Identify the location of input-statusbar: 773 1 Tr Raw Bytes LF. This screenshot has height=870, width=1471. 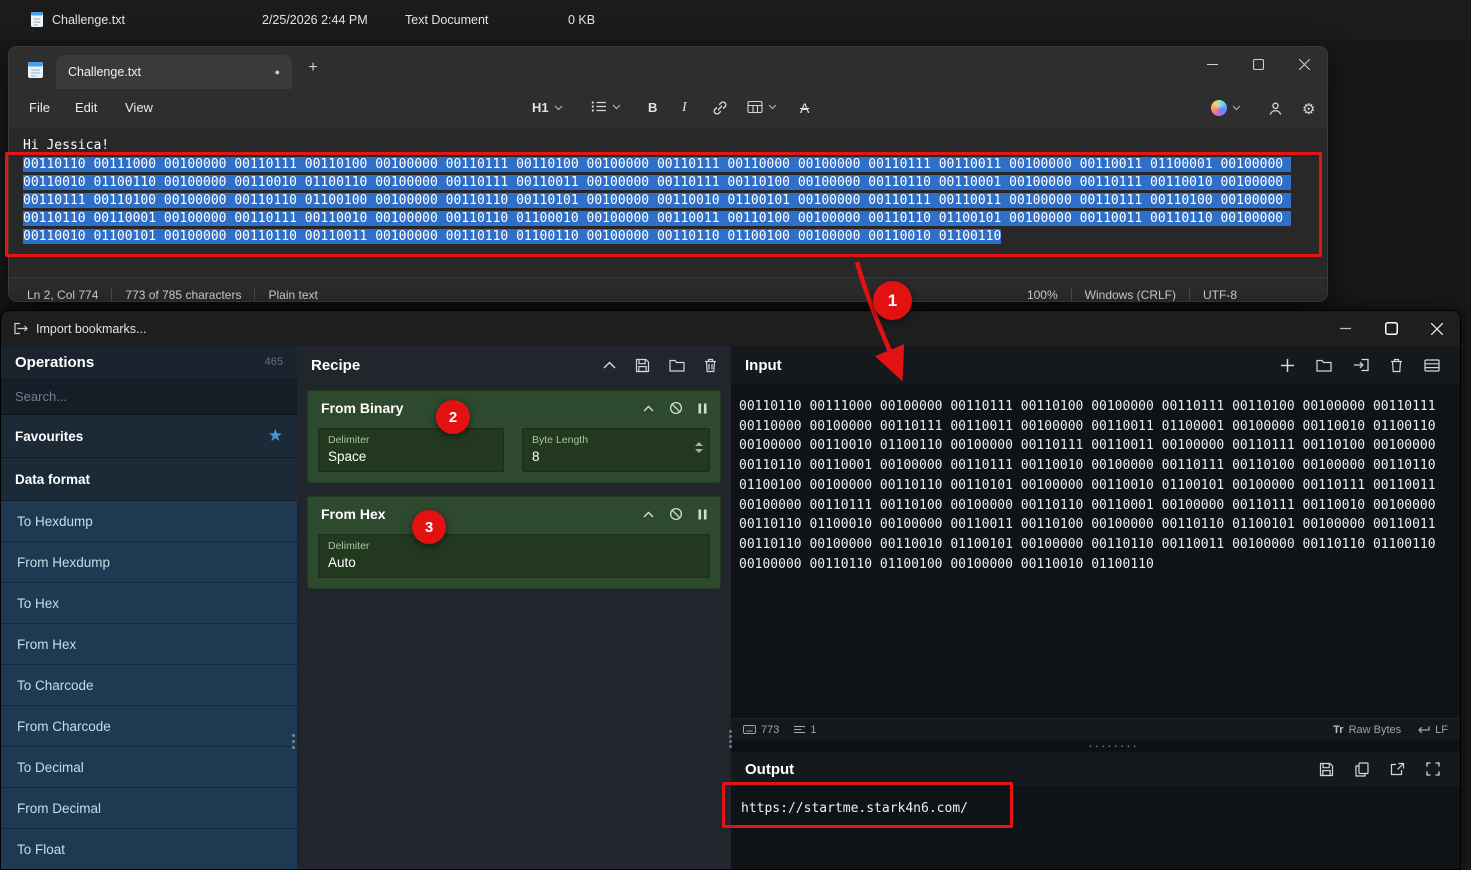
(1095, 729).